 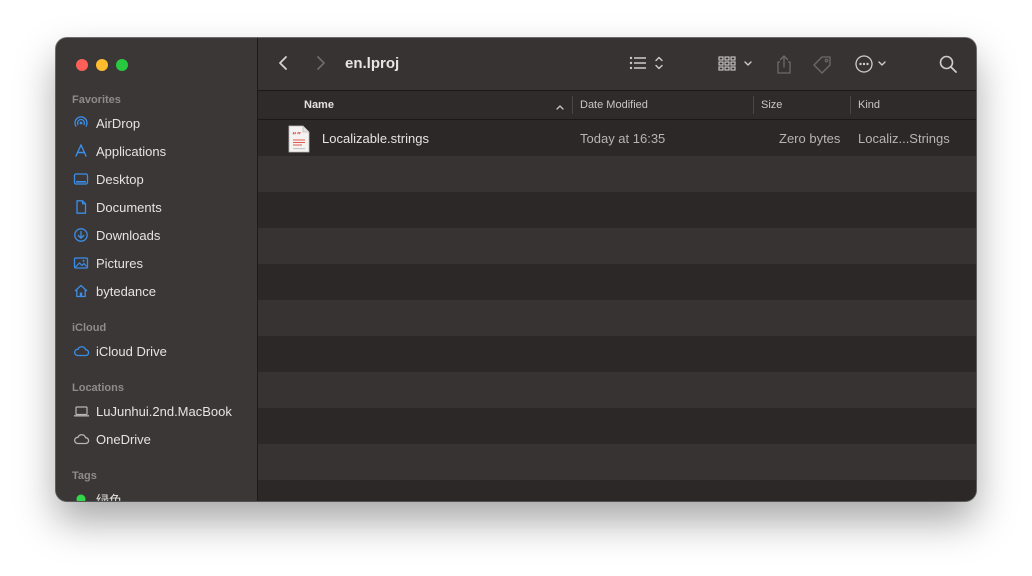 I want to click on sort-ascending-icon, so click(x=560, y=108).